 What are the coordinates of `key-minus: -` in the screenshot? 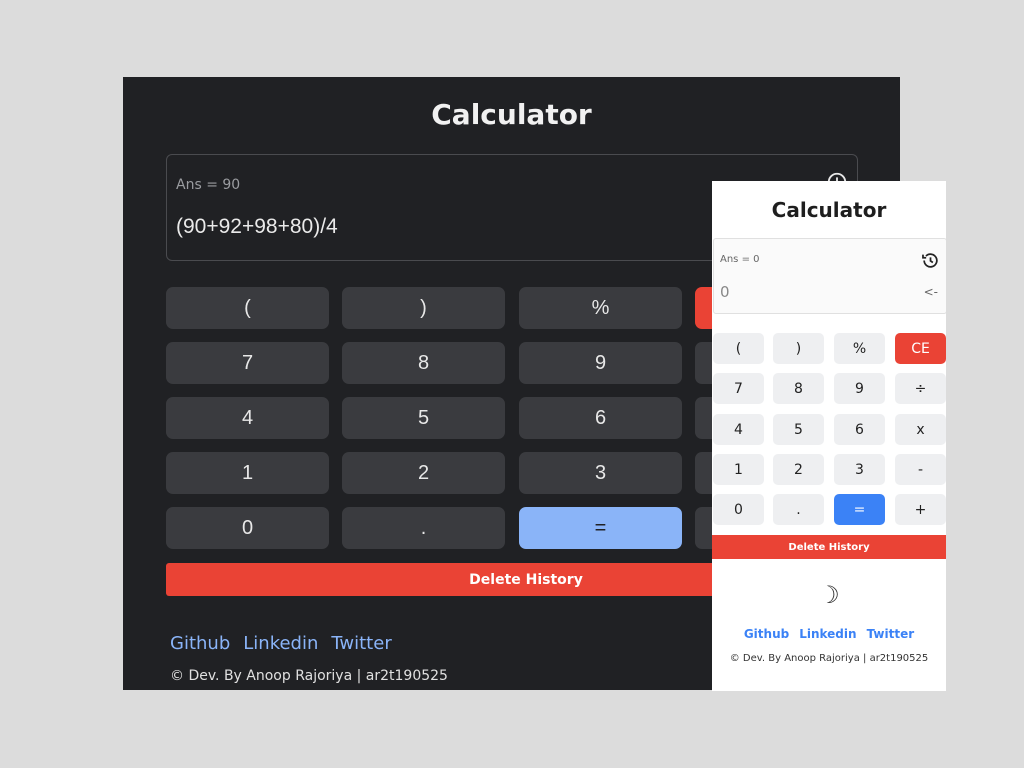 It's located at (920, 469).